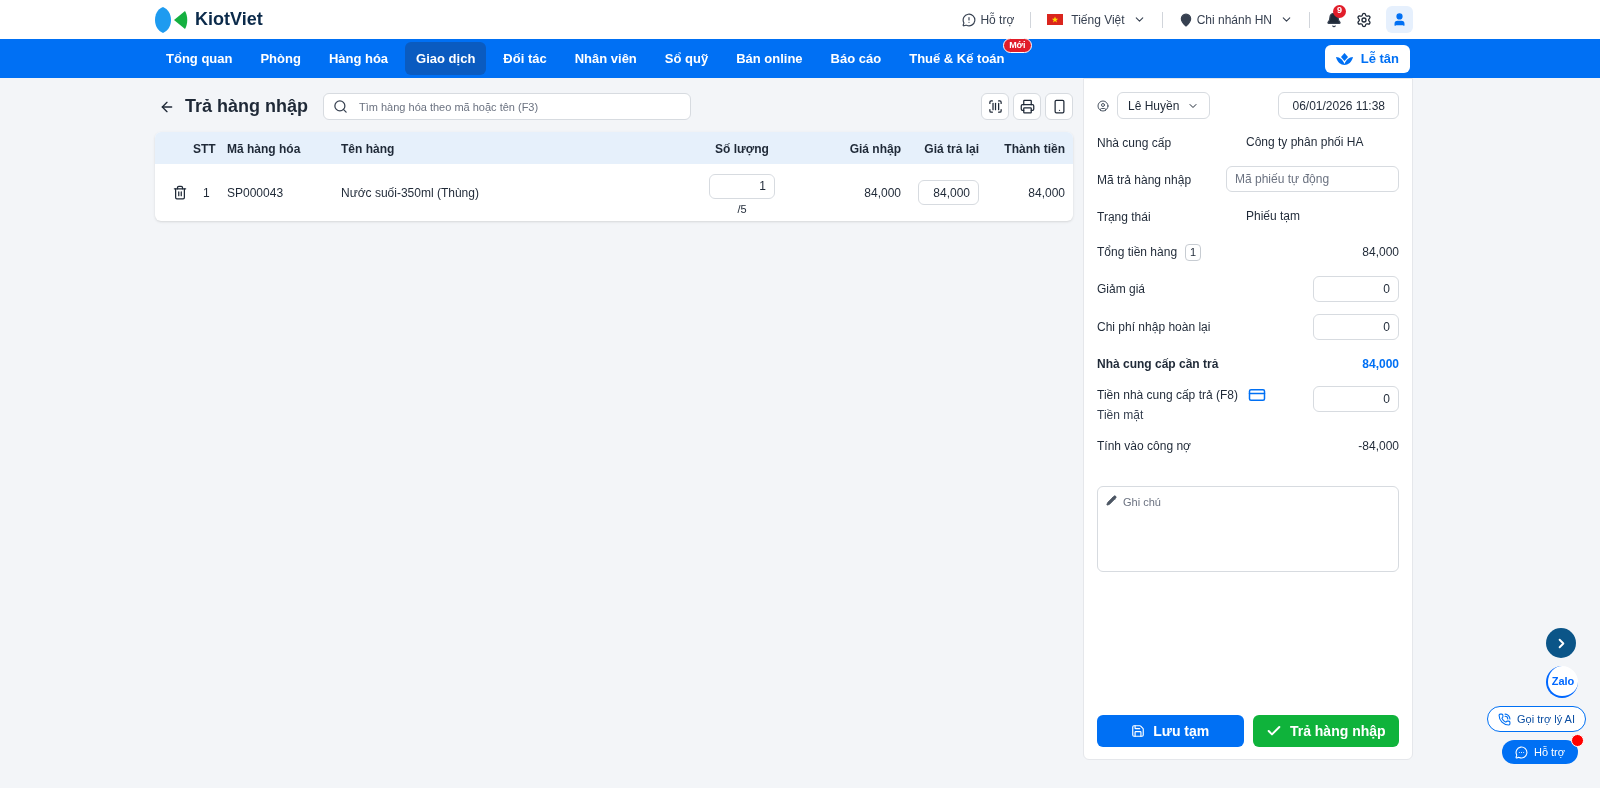  What do you see at coordinates (1170, 731) in the screenshot?
I see `save-draft-button: Lưu tạm` at bounding box center [1170, 731].